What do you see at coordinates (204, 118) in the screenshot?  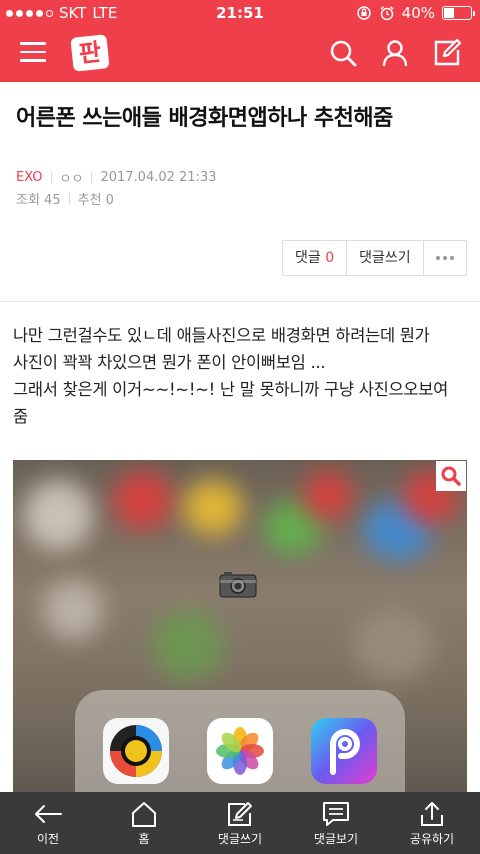 I see `article-title: 어른폰 쓰는애들 배경화면앱하나 추천해줌` at bounding box center [204, 118].